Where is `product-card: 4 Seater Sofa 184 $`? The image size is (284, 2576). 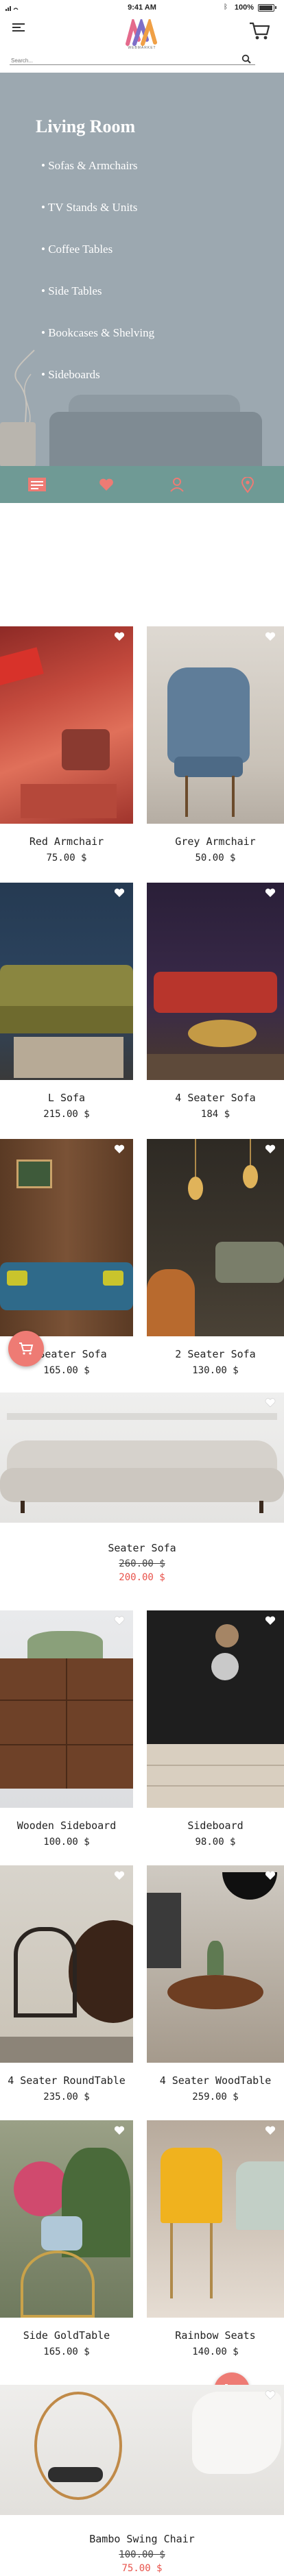
product-card: 4 Seater Sofa 184 $ is located at coordinates (216, 1006).